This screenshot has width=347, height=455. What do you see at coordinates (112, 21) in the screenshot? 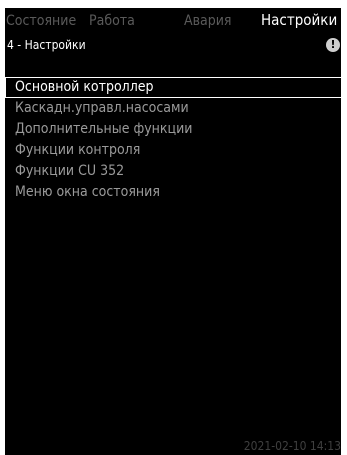
I see `tab-operation: Работа` at bounding box center [112, 21].